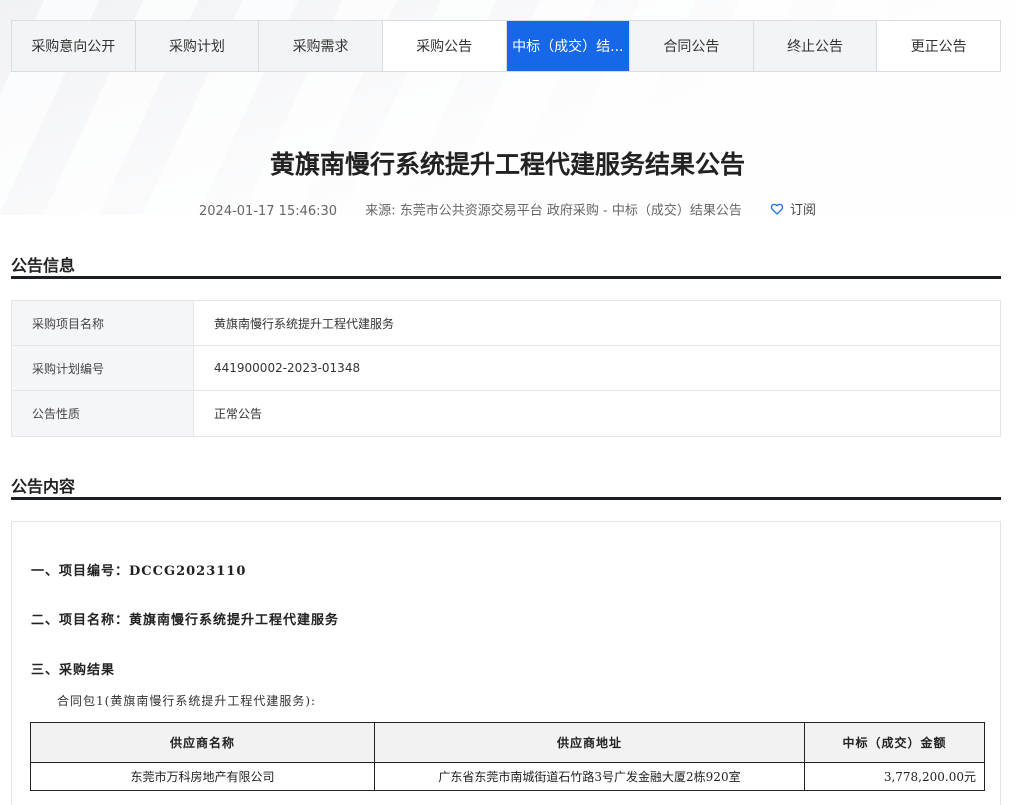 This screenshot has height=805, width=1015. I want to click on info-row: 采购计划编号 441900002-2023-01348, so click(506, 368).